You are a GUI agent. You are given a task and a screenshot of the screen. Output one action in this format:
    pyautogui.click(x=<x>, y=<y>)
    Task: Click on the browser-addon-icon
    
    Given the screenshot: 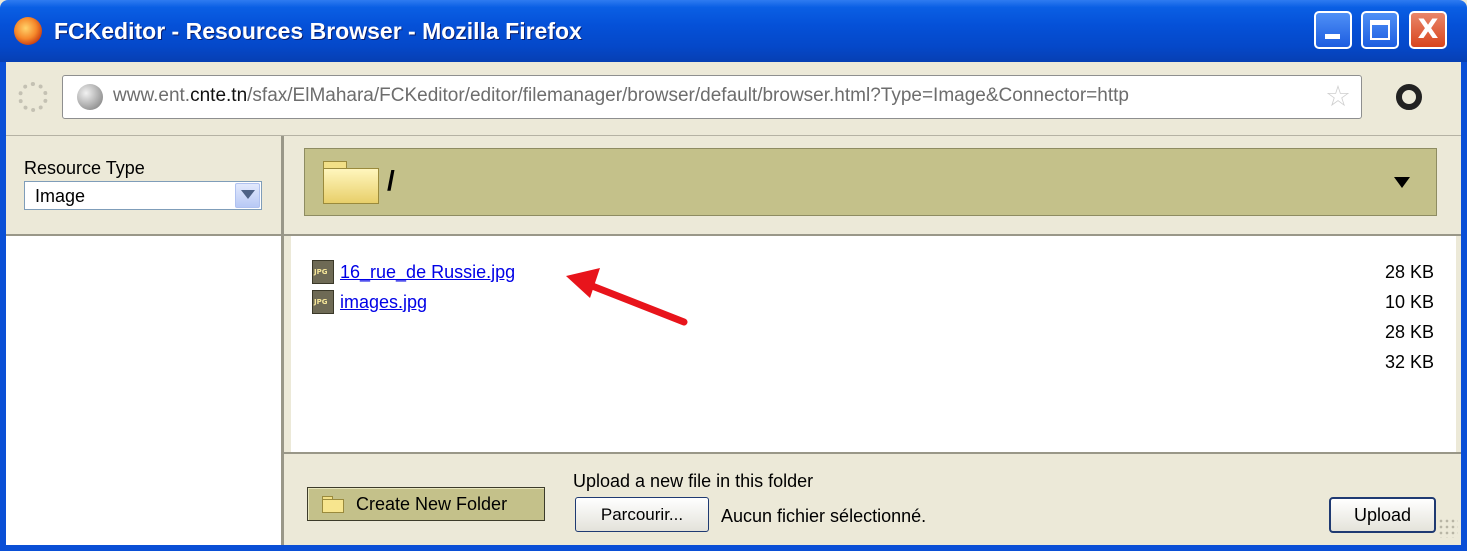 What is the action you would take?
    pyautogui.click(x=1409, y=97)
    